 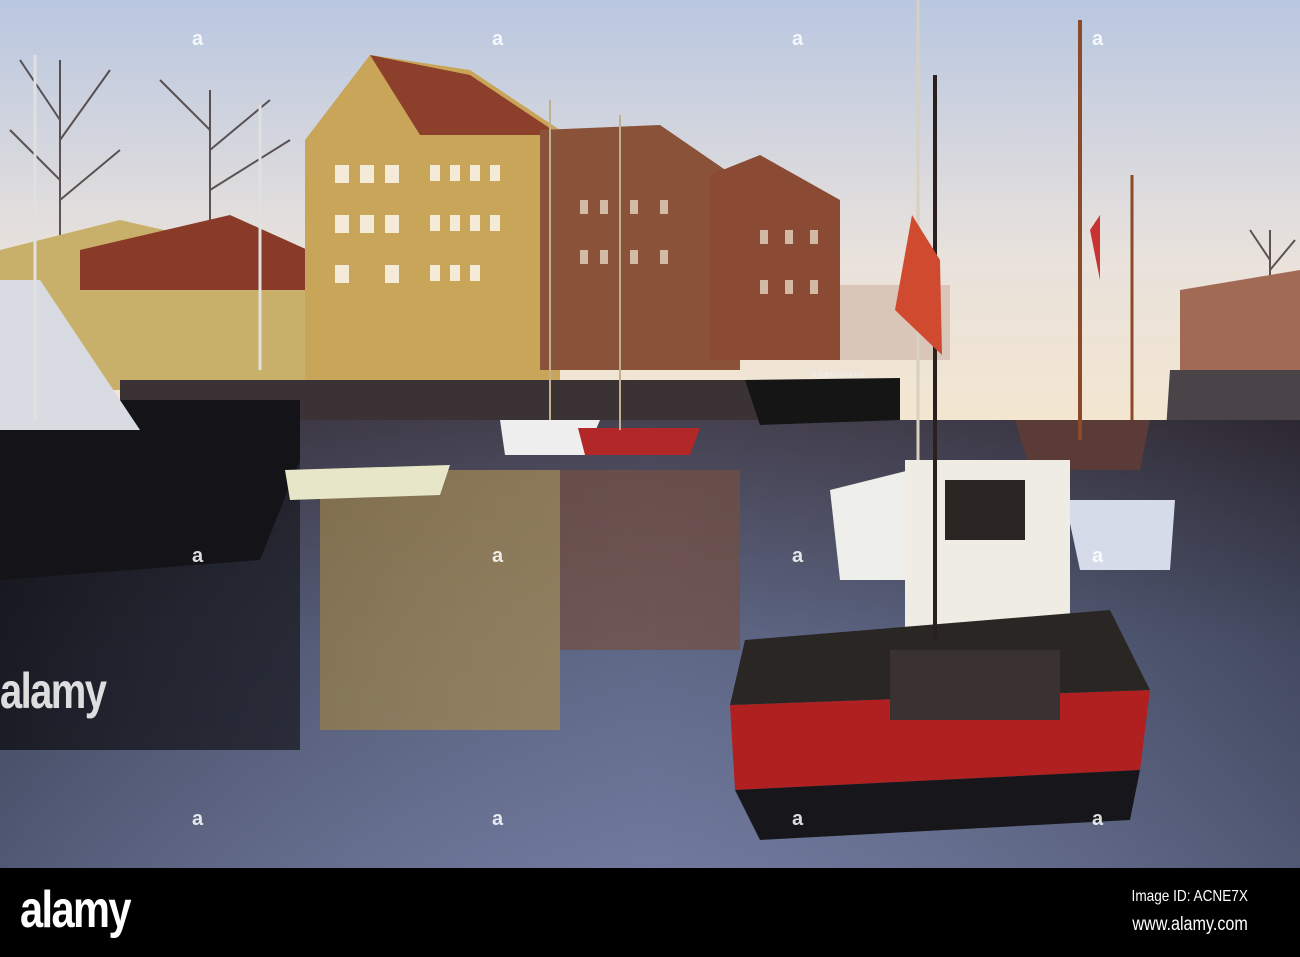 What do you see at coordinates (1190, 924) in the screenshot?
I see `site-url: www.alamy.com` at bounding box center [1190, 924].